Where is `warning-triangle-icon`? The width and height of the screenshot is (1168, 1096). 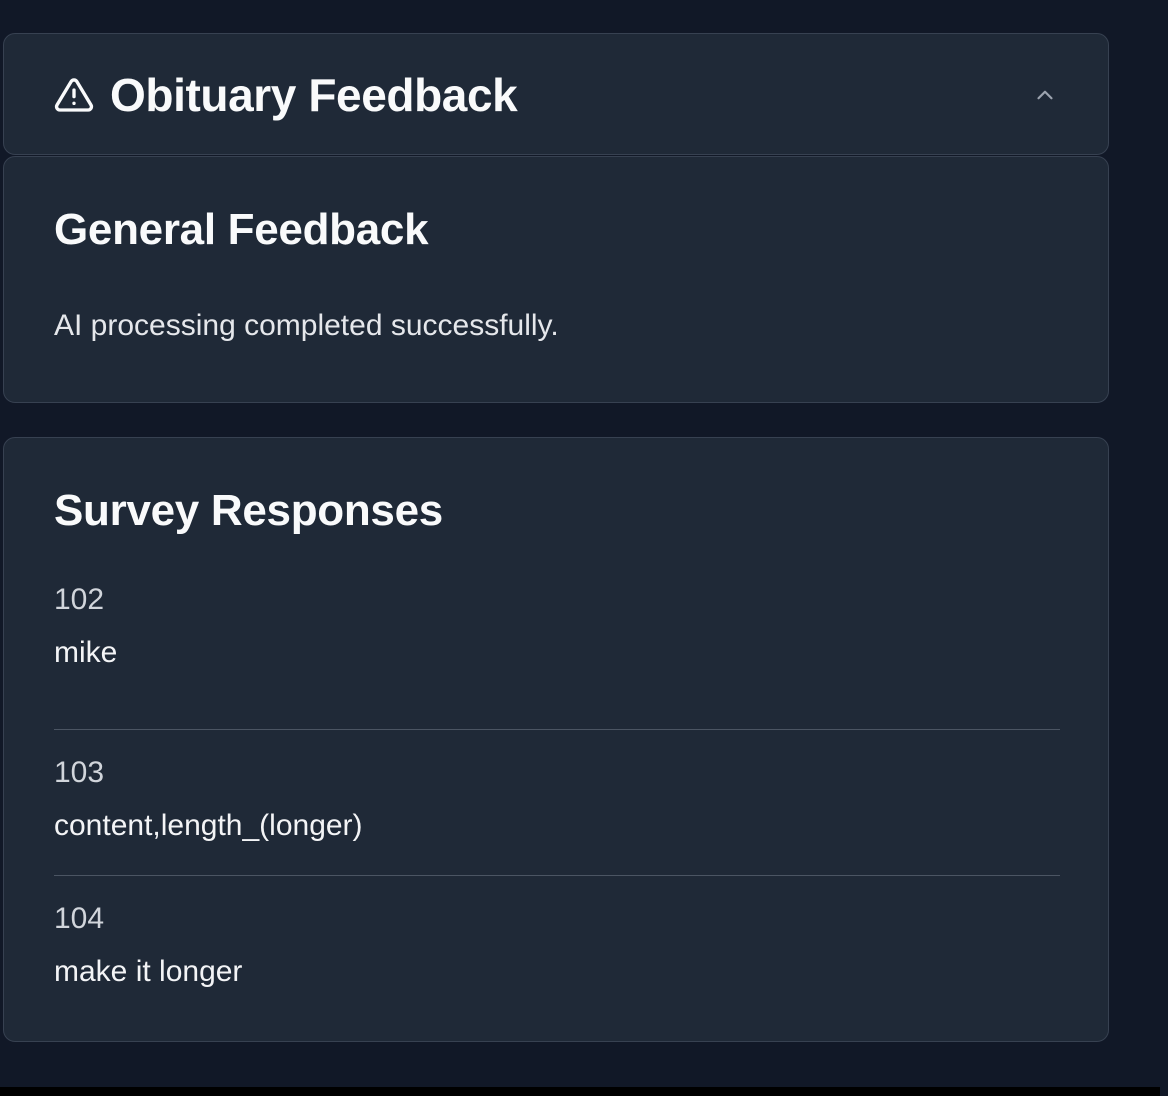 warning-triangle-icon is located at coordinates (74, 95).